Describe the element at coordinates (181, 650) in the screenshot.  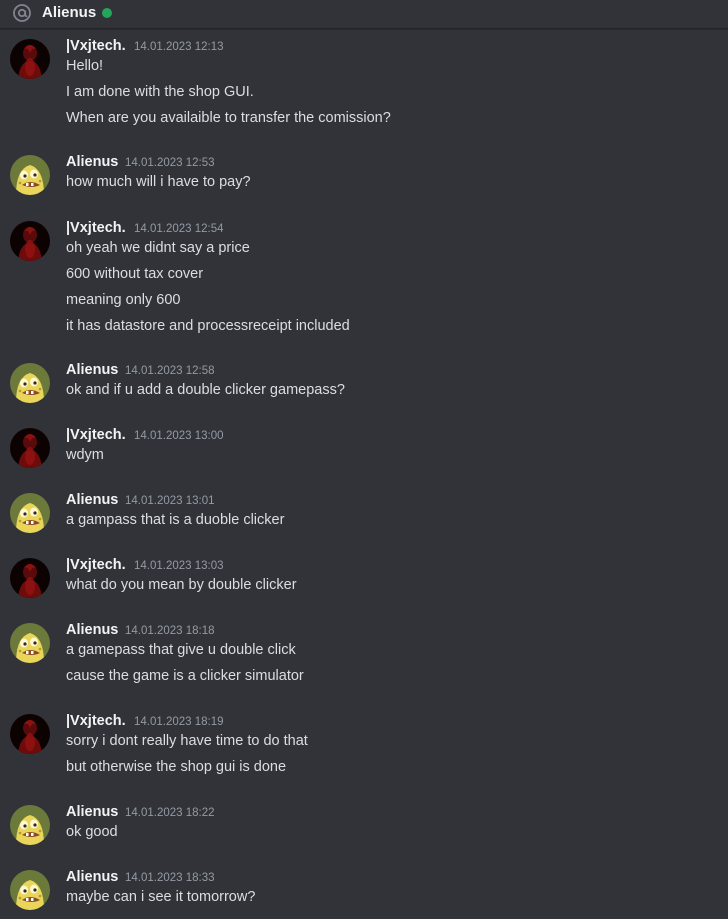
I see `message-text: a gamepass that give u double click` at that location.